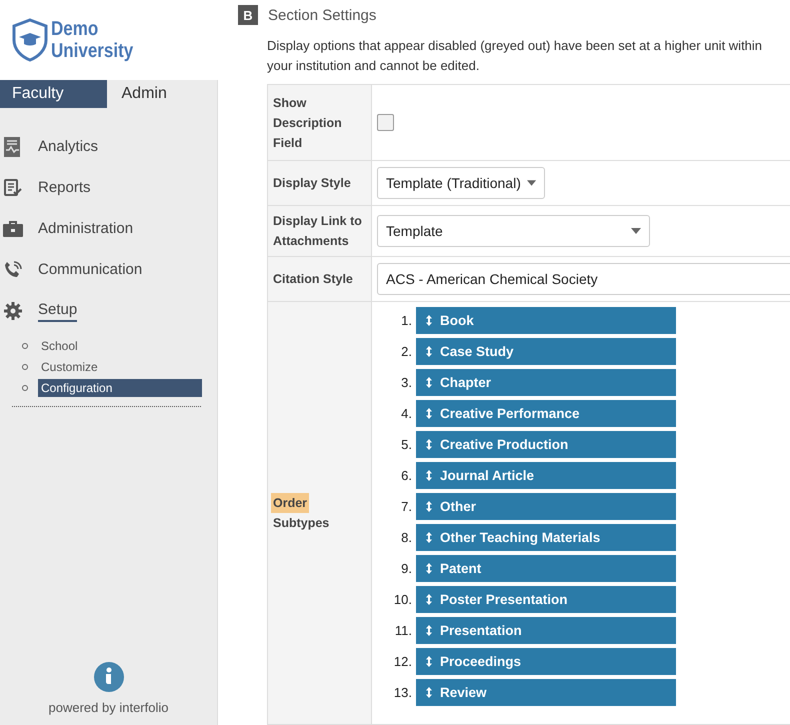 The width and height of the screenshot is (790, 725). Describe the element at coordinates (402, 599) in the screenshot. I see `list-number: 10.` at that location.